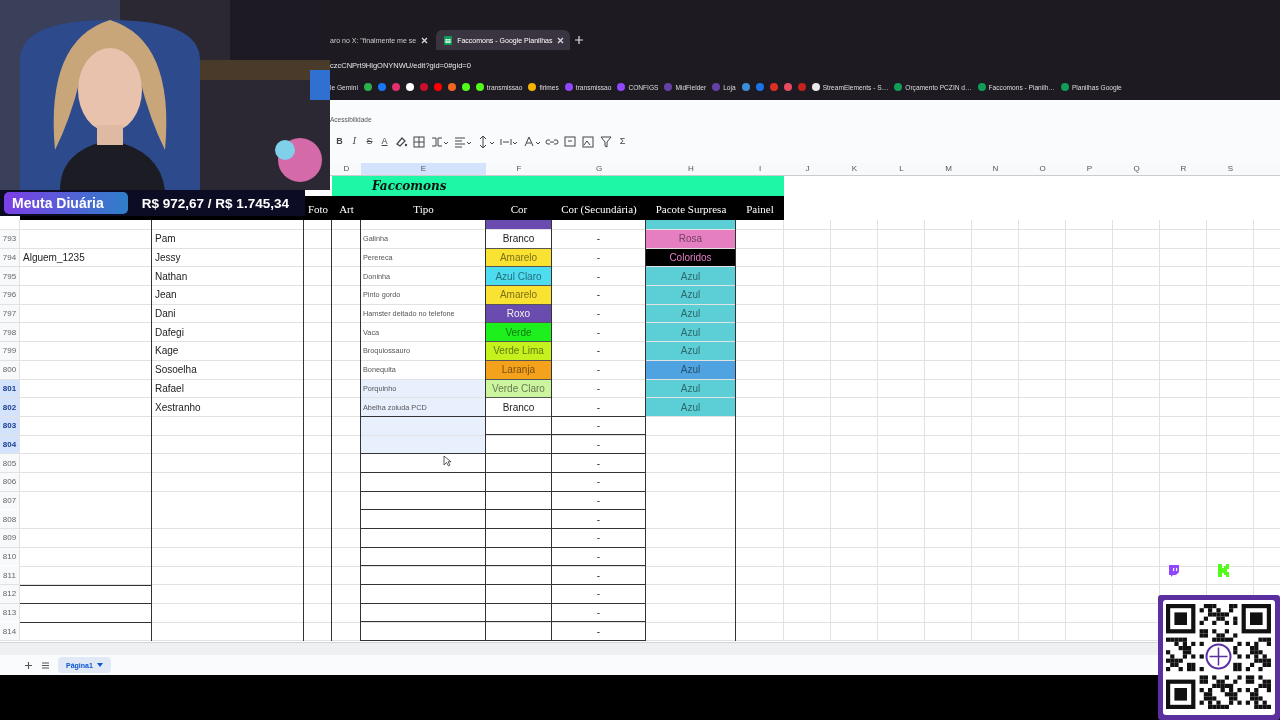 Image resolution: width=1280 pixels, height=720 pixels. I want to click on person-name: Jean, so click(166, 295).